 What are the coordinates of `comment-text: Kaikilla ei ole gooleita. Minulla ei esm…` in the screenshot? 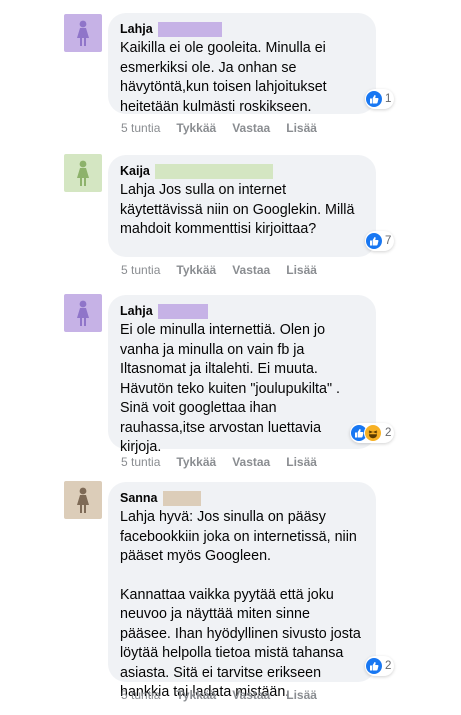 It's located at (225, 77).